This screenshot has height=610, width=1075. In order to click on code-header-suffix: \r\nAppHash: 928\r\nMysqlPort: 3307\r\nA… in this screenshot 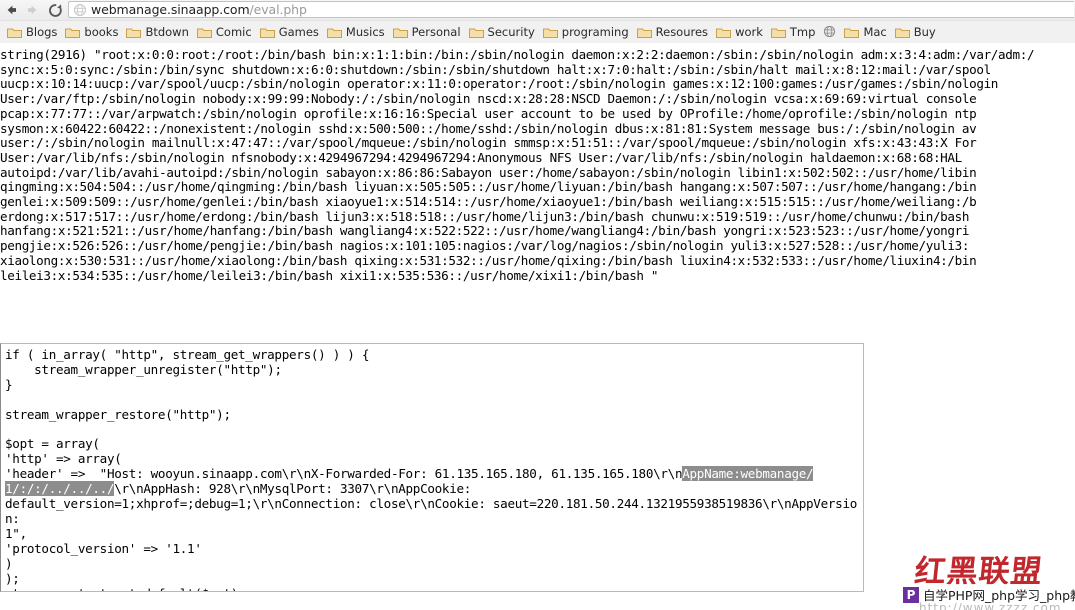, I will do `click(293, 489)`.